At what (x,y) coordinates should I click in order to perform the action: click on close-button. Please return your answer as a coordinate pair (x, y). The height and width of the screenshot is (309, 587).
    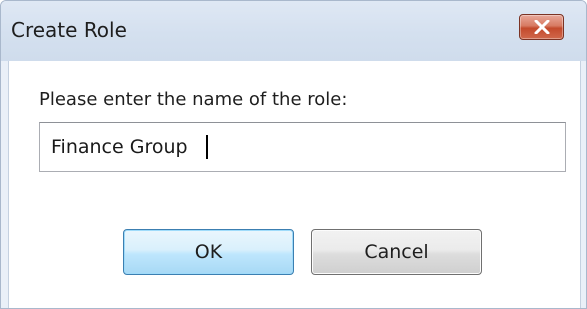
    Looking at the image, I should click on (541, 27).